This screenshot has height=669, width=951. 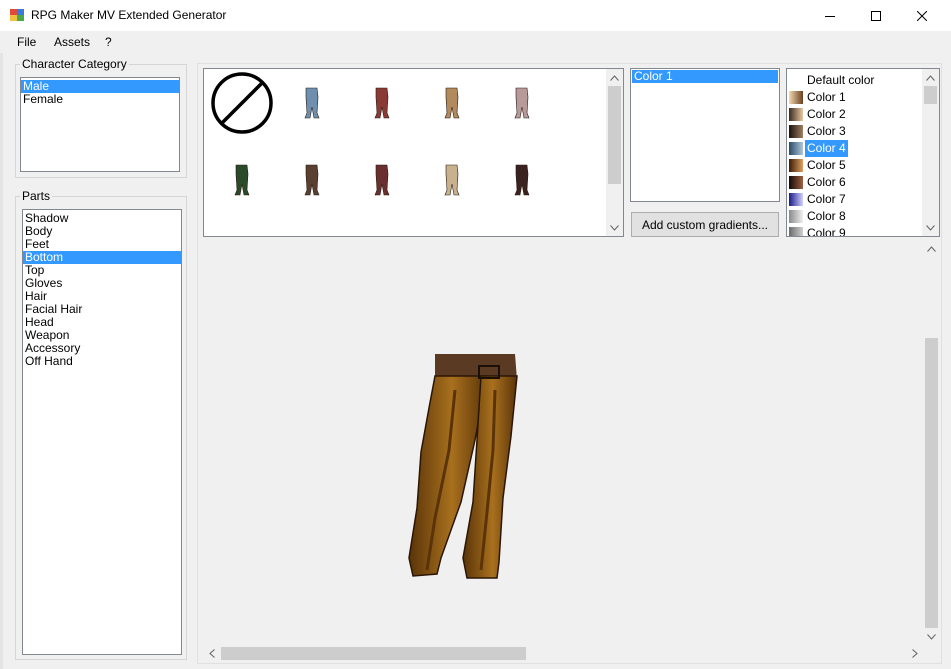 I want to click on minimize-icon, so click(x=830, y=16).